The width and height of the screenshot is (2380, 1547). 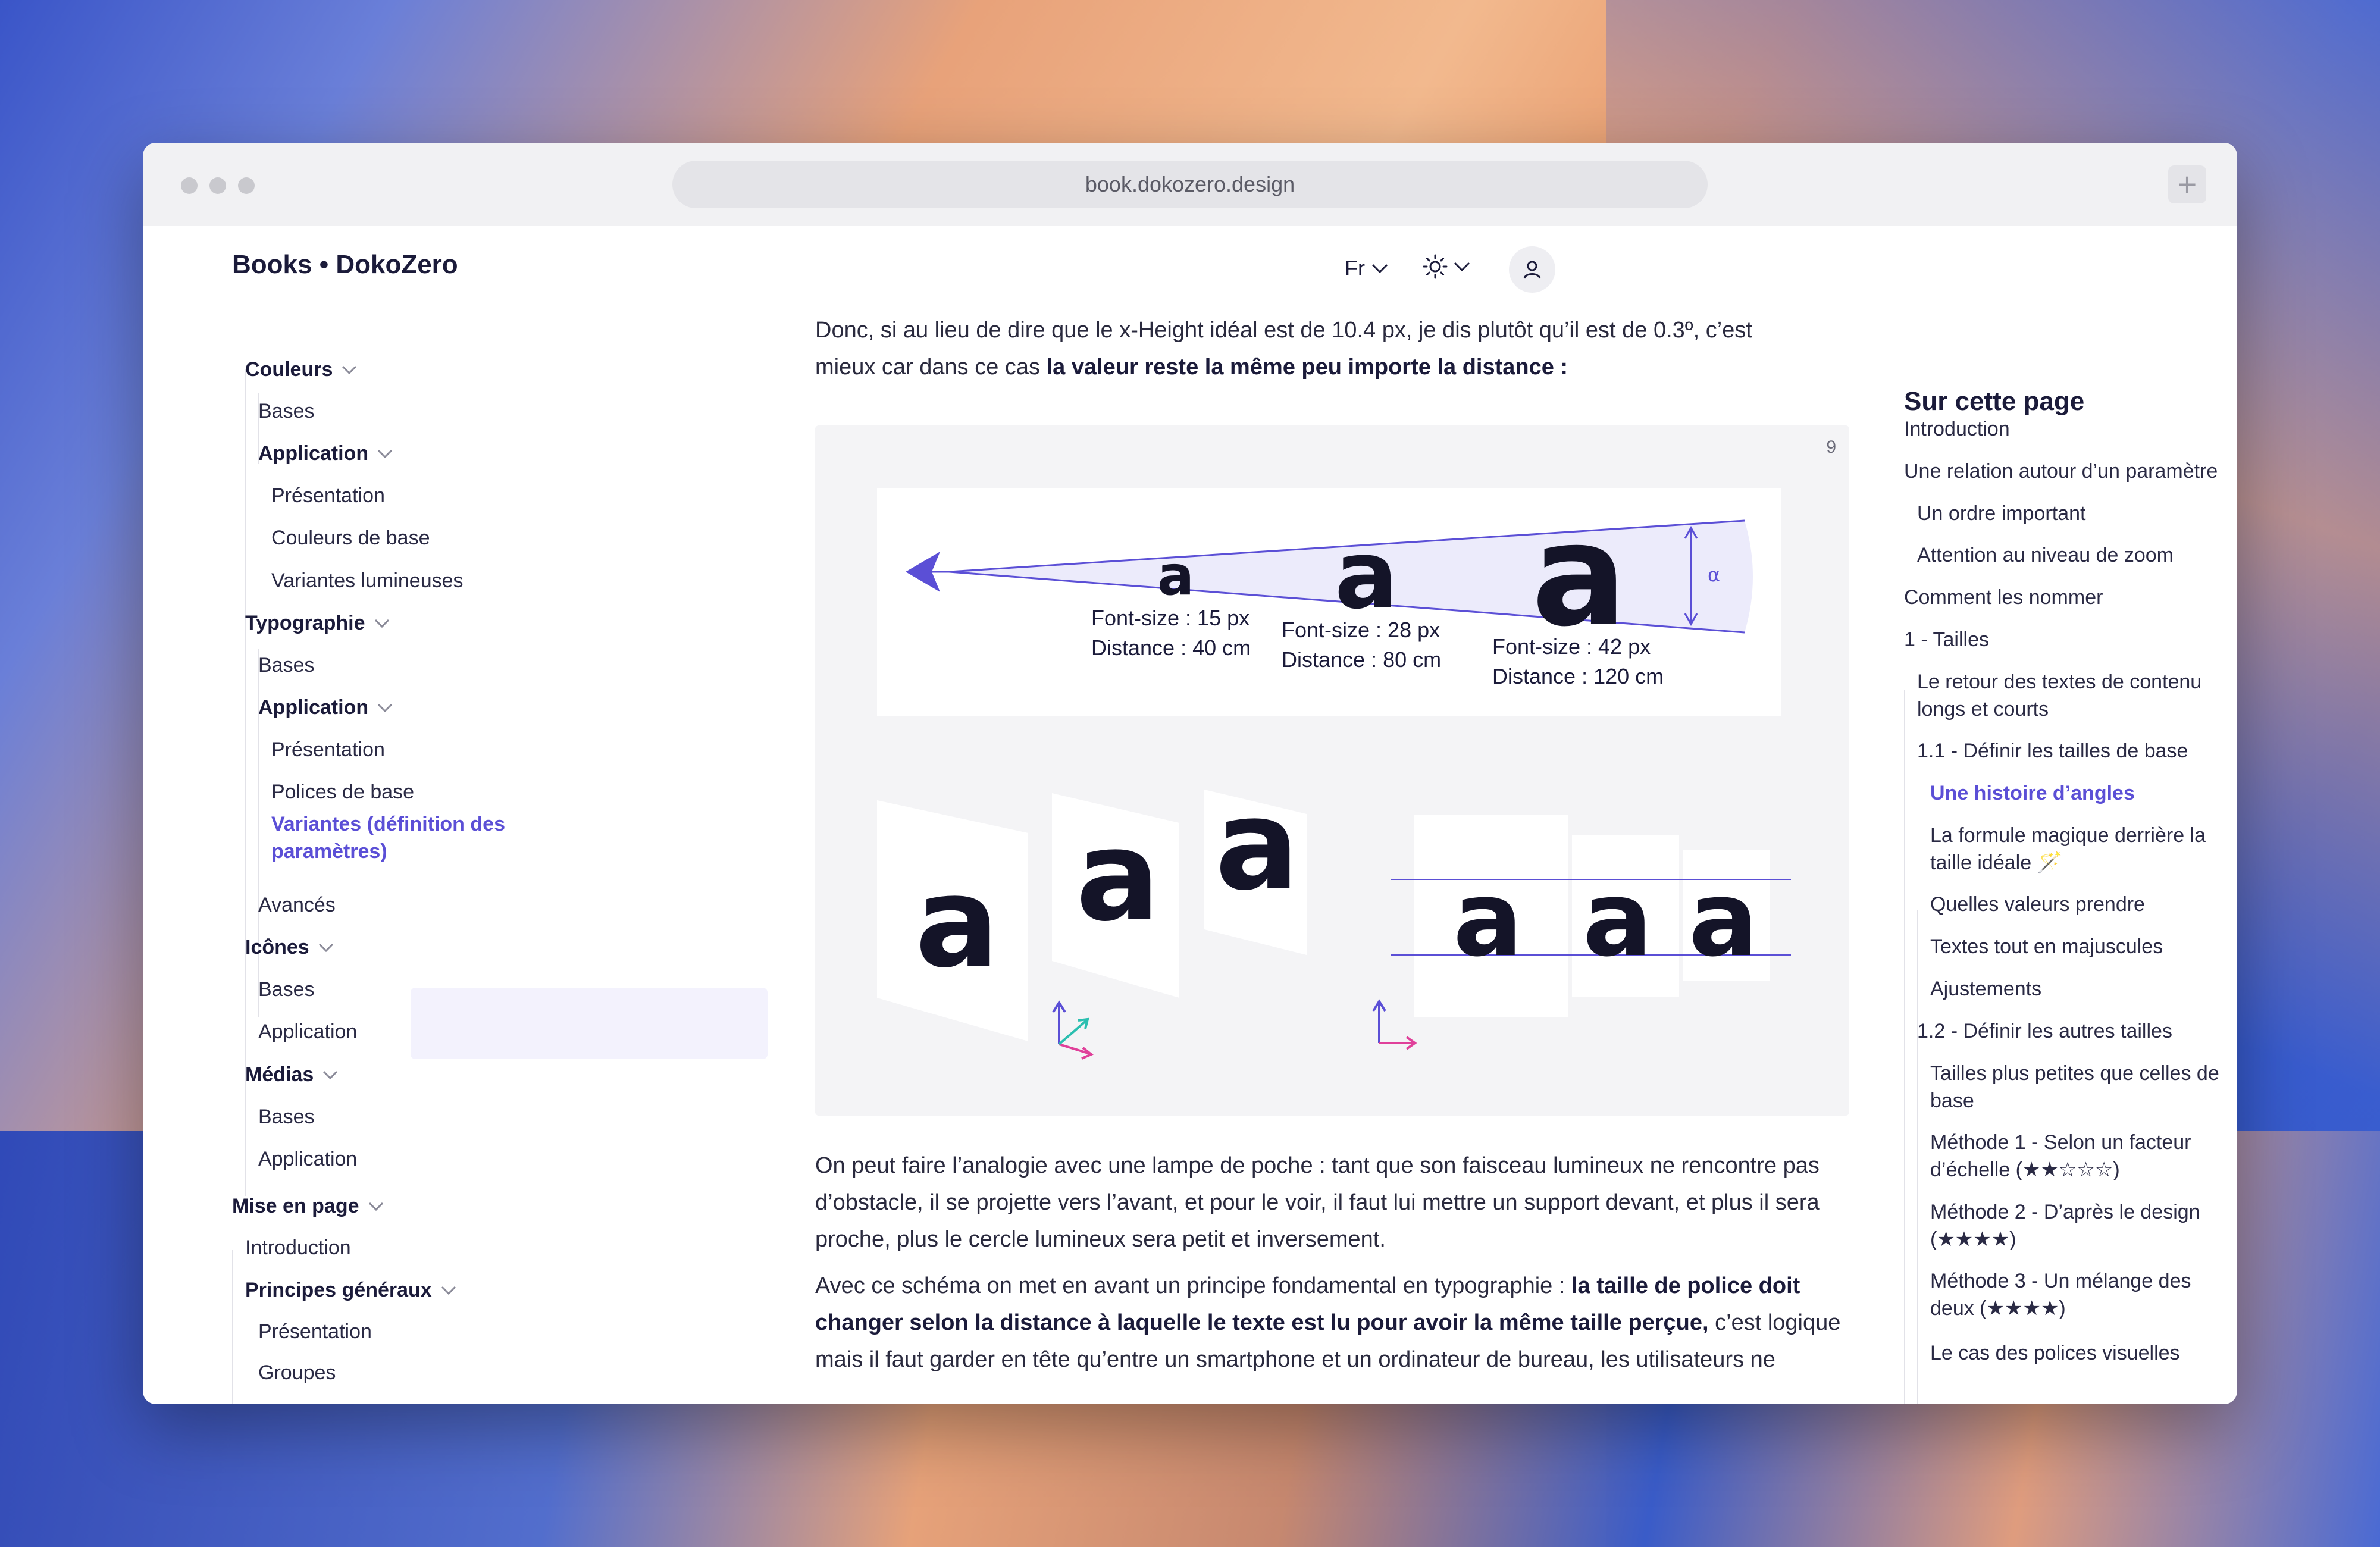 What do you see at coordinates (1994, 401) in the screenshot?
I see `toc-title: Sur cette page` at bounding box center [1994, 401].